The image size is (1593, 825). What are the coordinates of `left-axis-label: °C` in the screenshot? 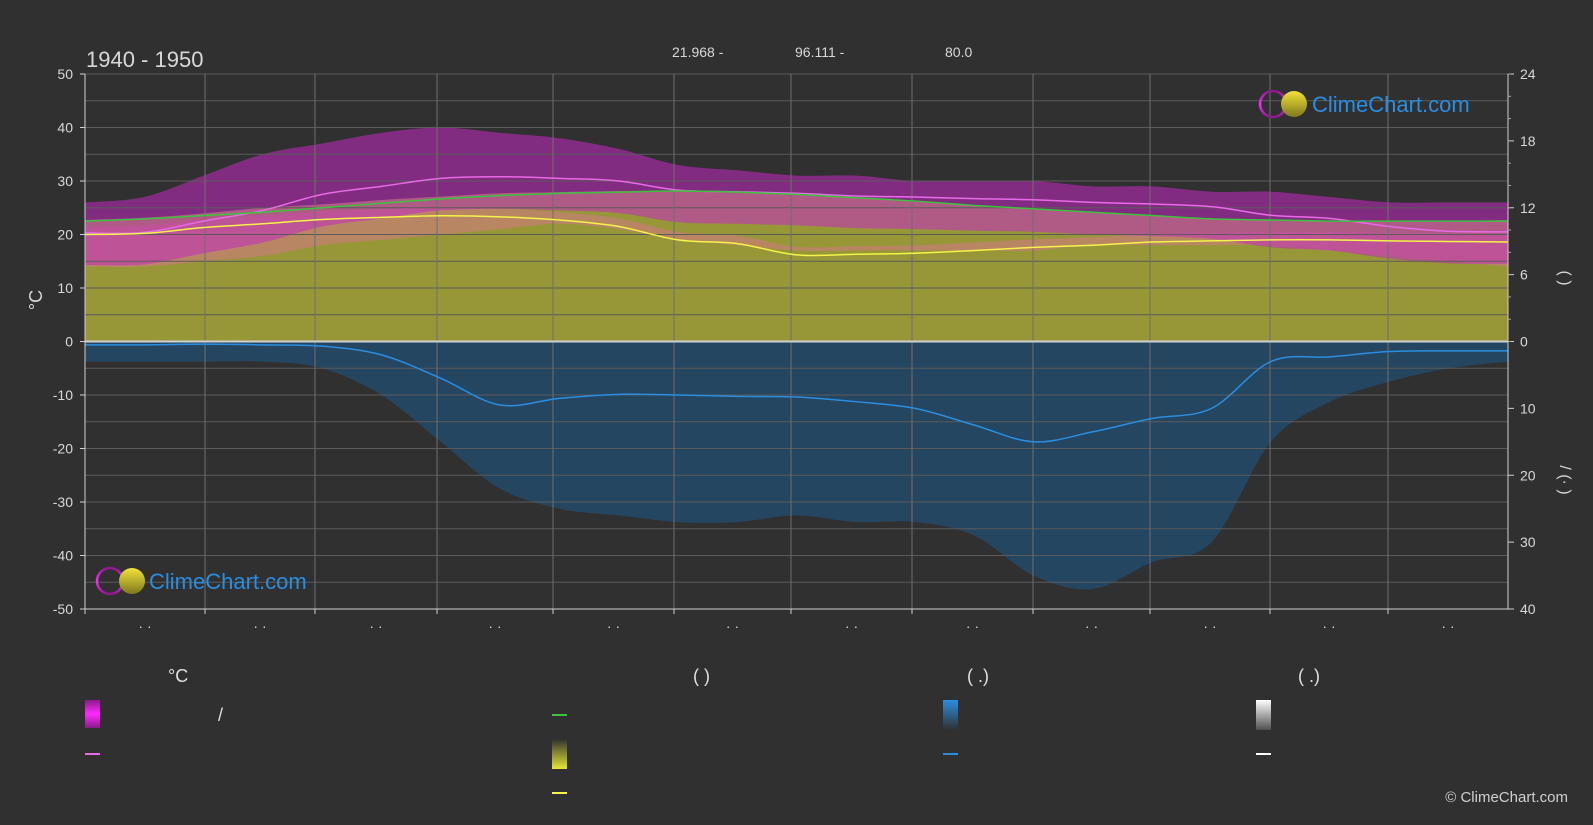 It's located at (36, 300).